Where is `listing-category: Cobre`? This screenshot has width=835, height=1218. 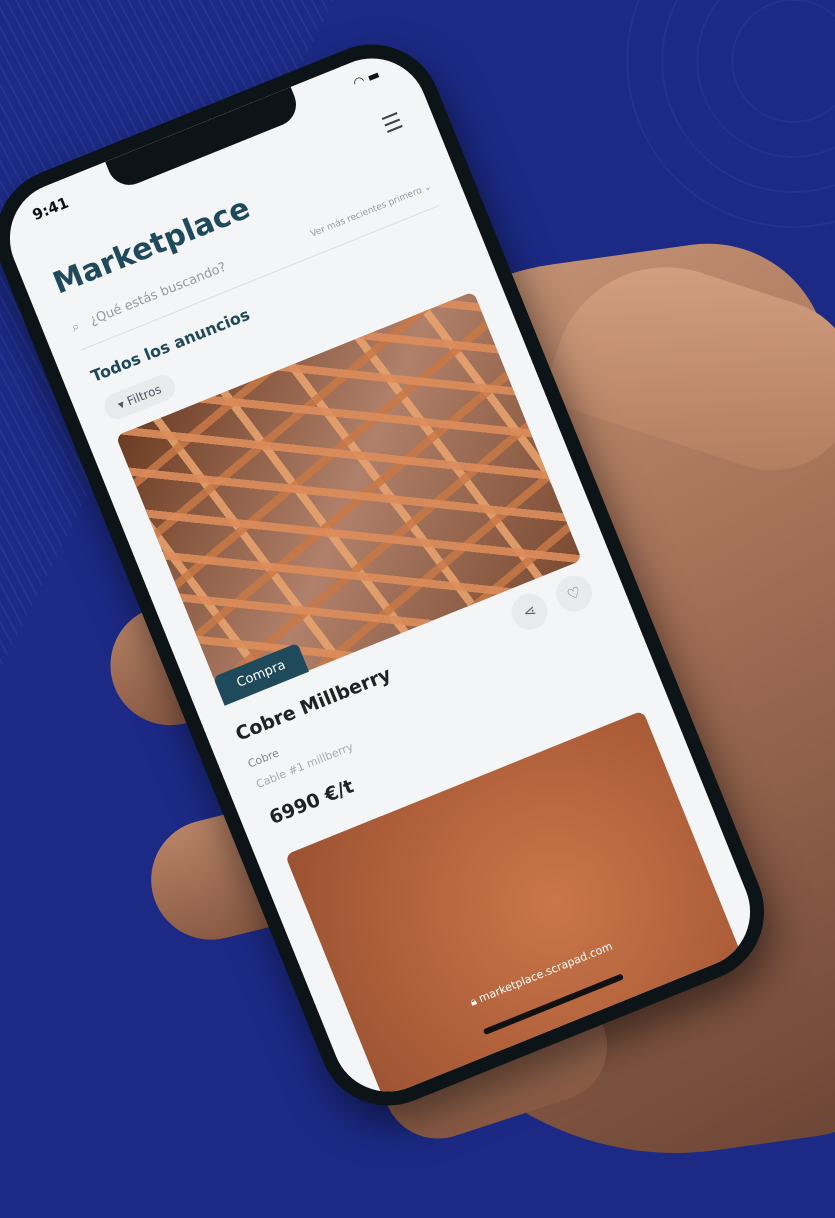
listing-category: Cobre is located at coordinates (263, 758).